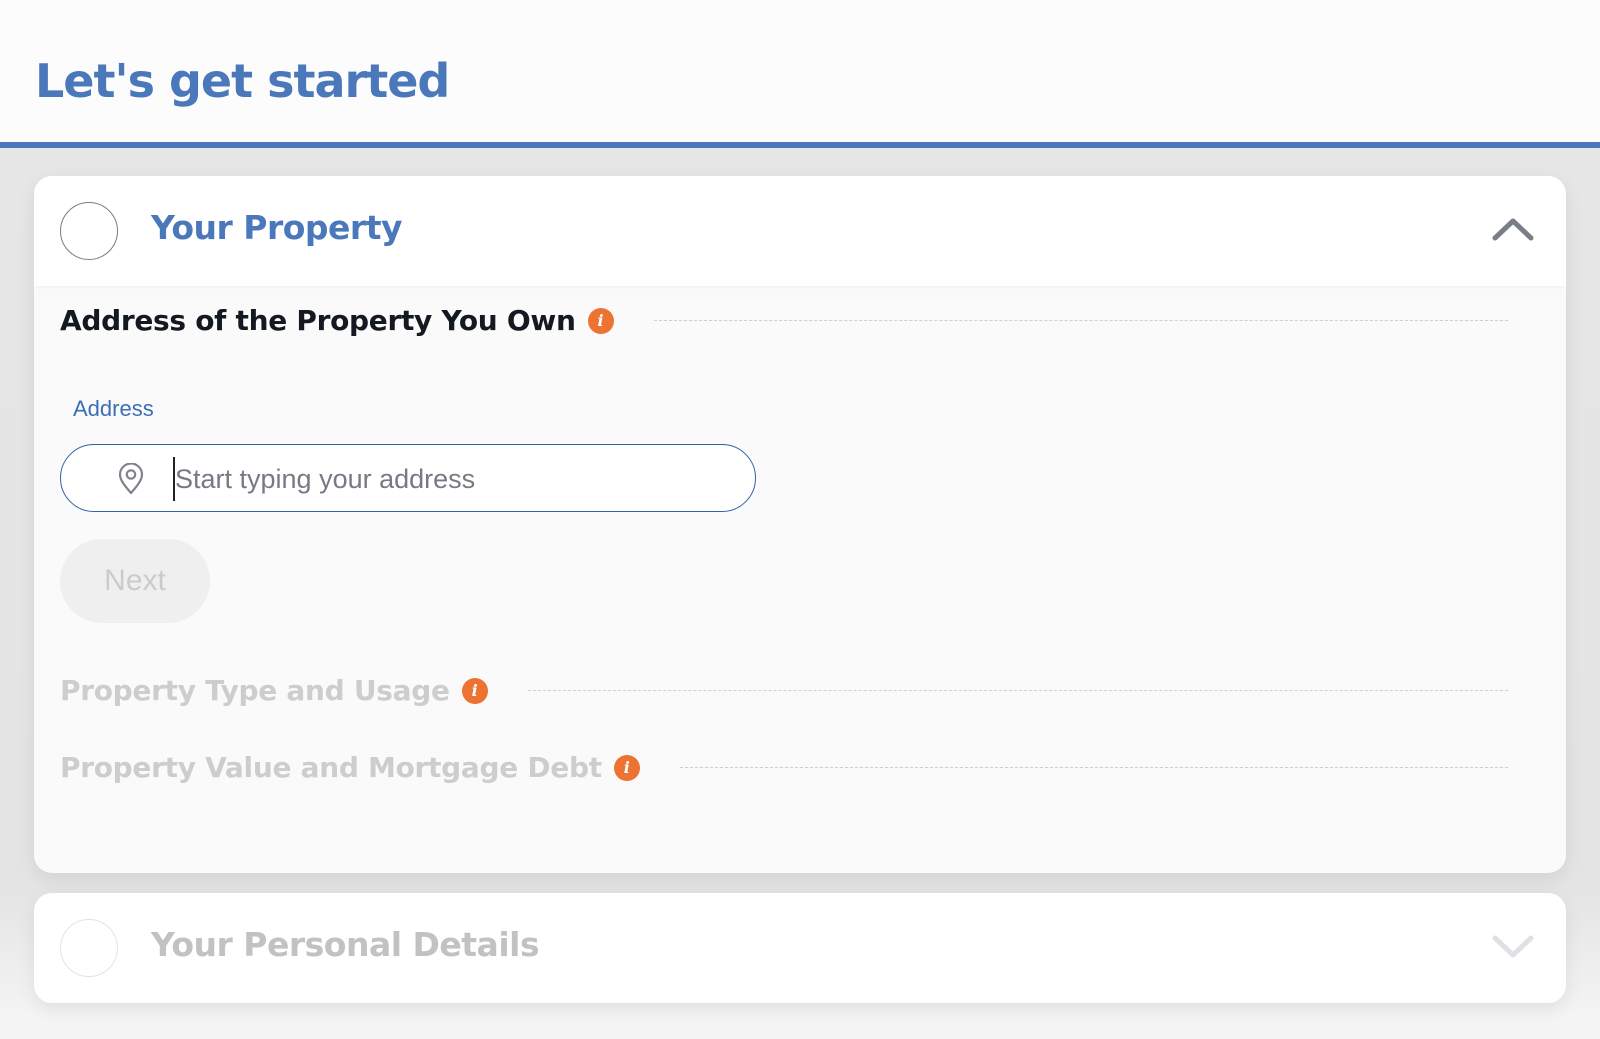 This screenshot has width=1600, height=1039. I want to click on step-title: Your Property, so click(277, 227).